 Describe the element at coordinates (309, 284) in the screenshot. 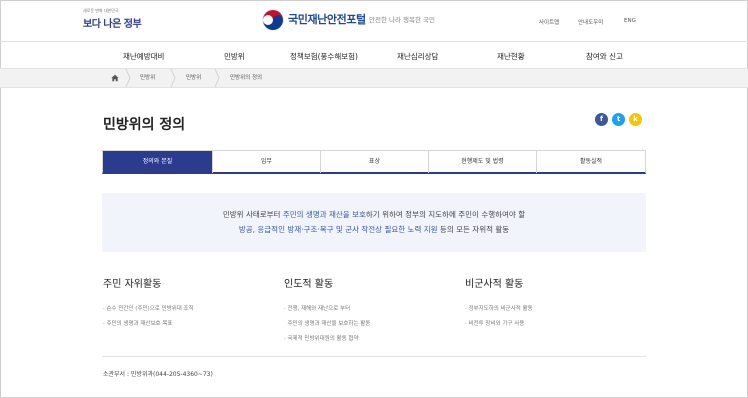

I see `column-title: 인도적 활동` at that location.